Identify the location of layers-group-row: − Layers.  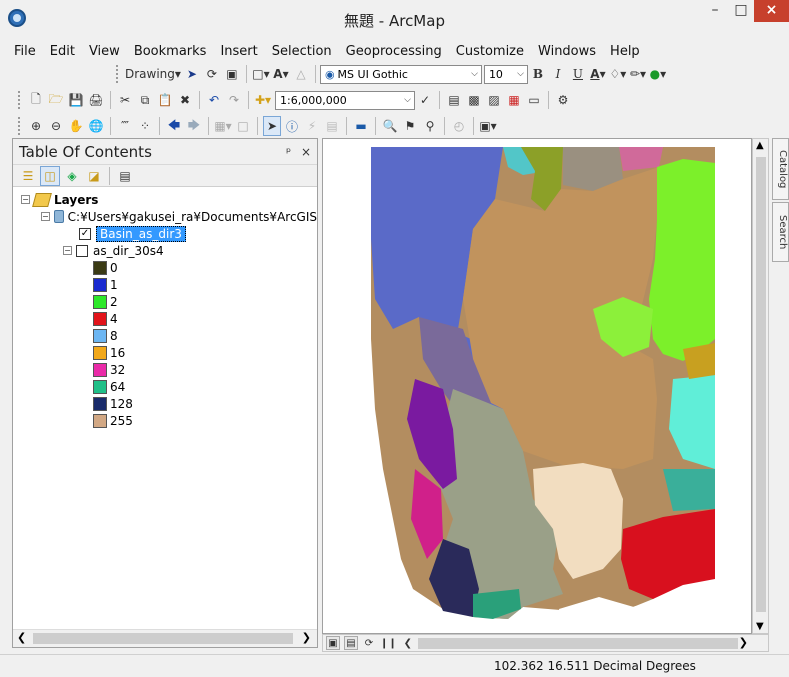
(165, 199).